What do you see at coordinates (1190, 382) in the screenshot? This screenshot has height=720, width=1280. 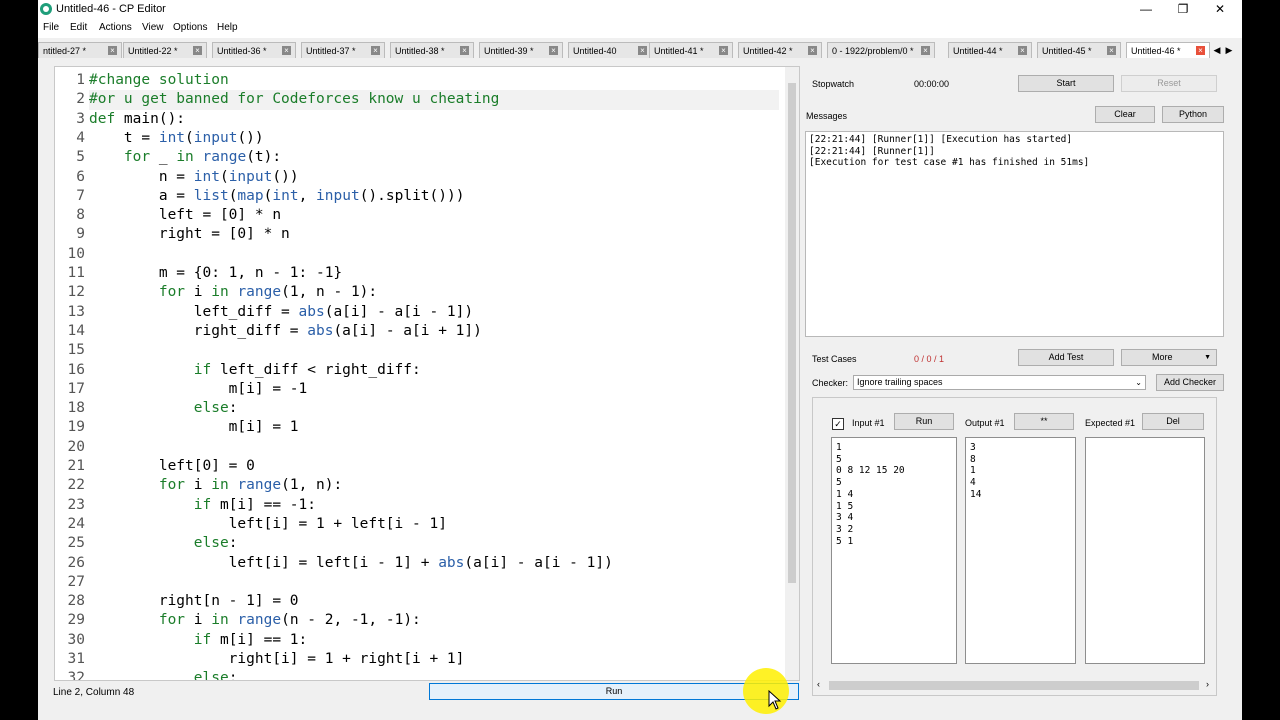 I see `add-checker-button: Add Checker` at bounding box center [1190, 382].